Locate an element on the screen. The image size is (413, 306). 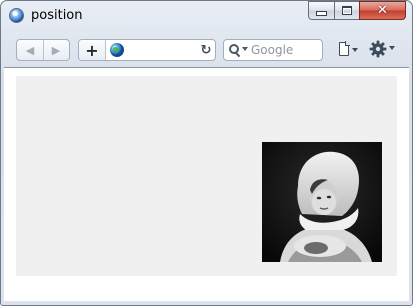
forward-arrow-icon: ▶ is located at coordinates (56, 50).